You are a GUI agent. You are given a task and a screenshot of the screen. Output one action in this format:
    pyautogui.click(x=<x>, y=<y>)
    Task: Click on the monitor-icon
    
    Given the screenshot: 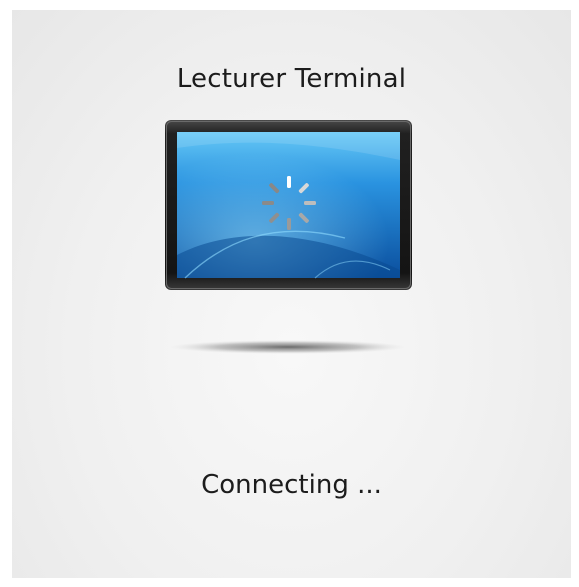 What is the action you would take?
    pyautogui.click(x=288, y=205)
    